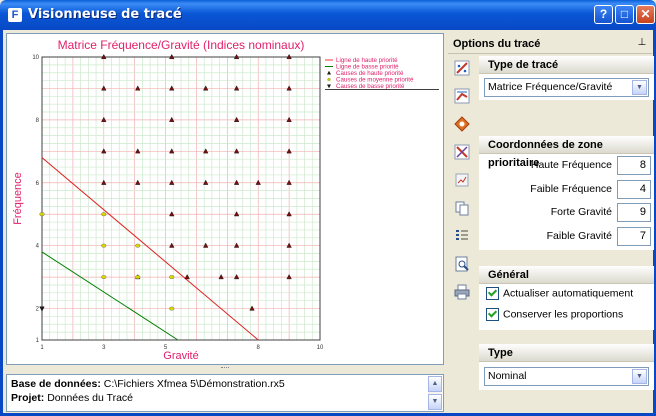 The image size is (656, 416). What do you see at coordinates (104, 348) in the screenshot?
I see `x-tick-label: 3` at bounding box center [104, 348].